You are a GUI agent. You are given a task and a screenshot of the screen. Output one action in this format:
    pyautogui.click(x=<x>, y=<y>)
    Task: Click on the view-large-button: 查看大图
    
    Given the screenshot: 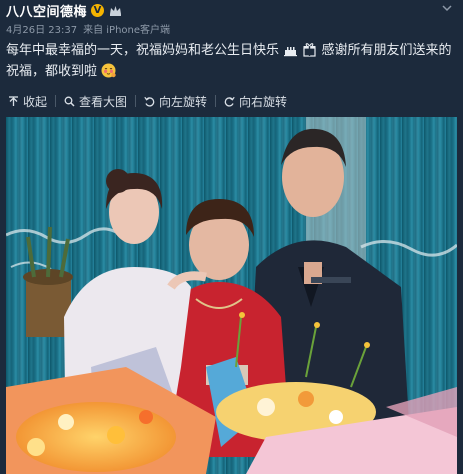 What is the action you would take?
    pyautogui.click(x=95, y=101)
    